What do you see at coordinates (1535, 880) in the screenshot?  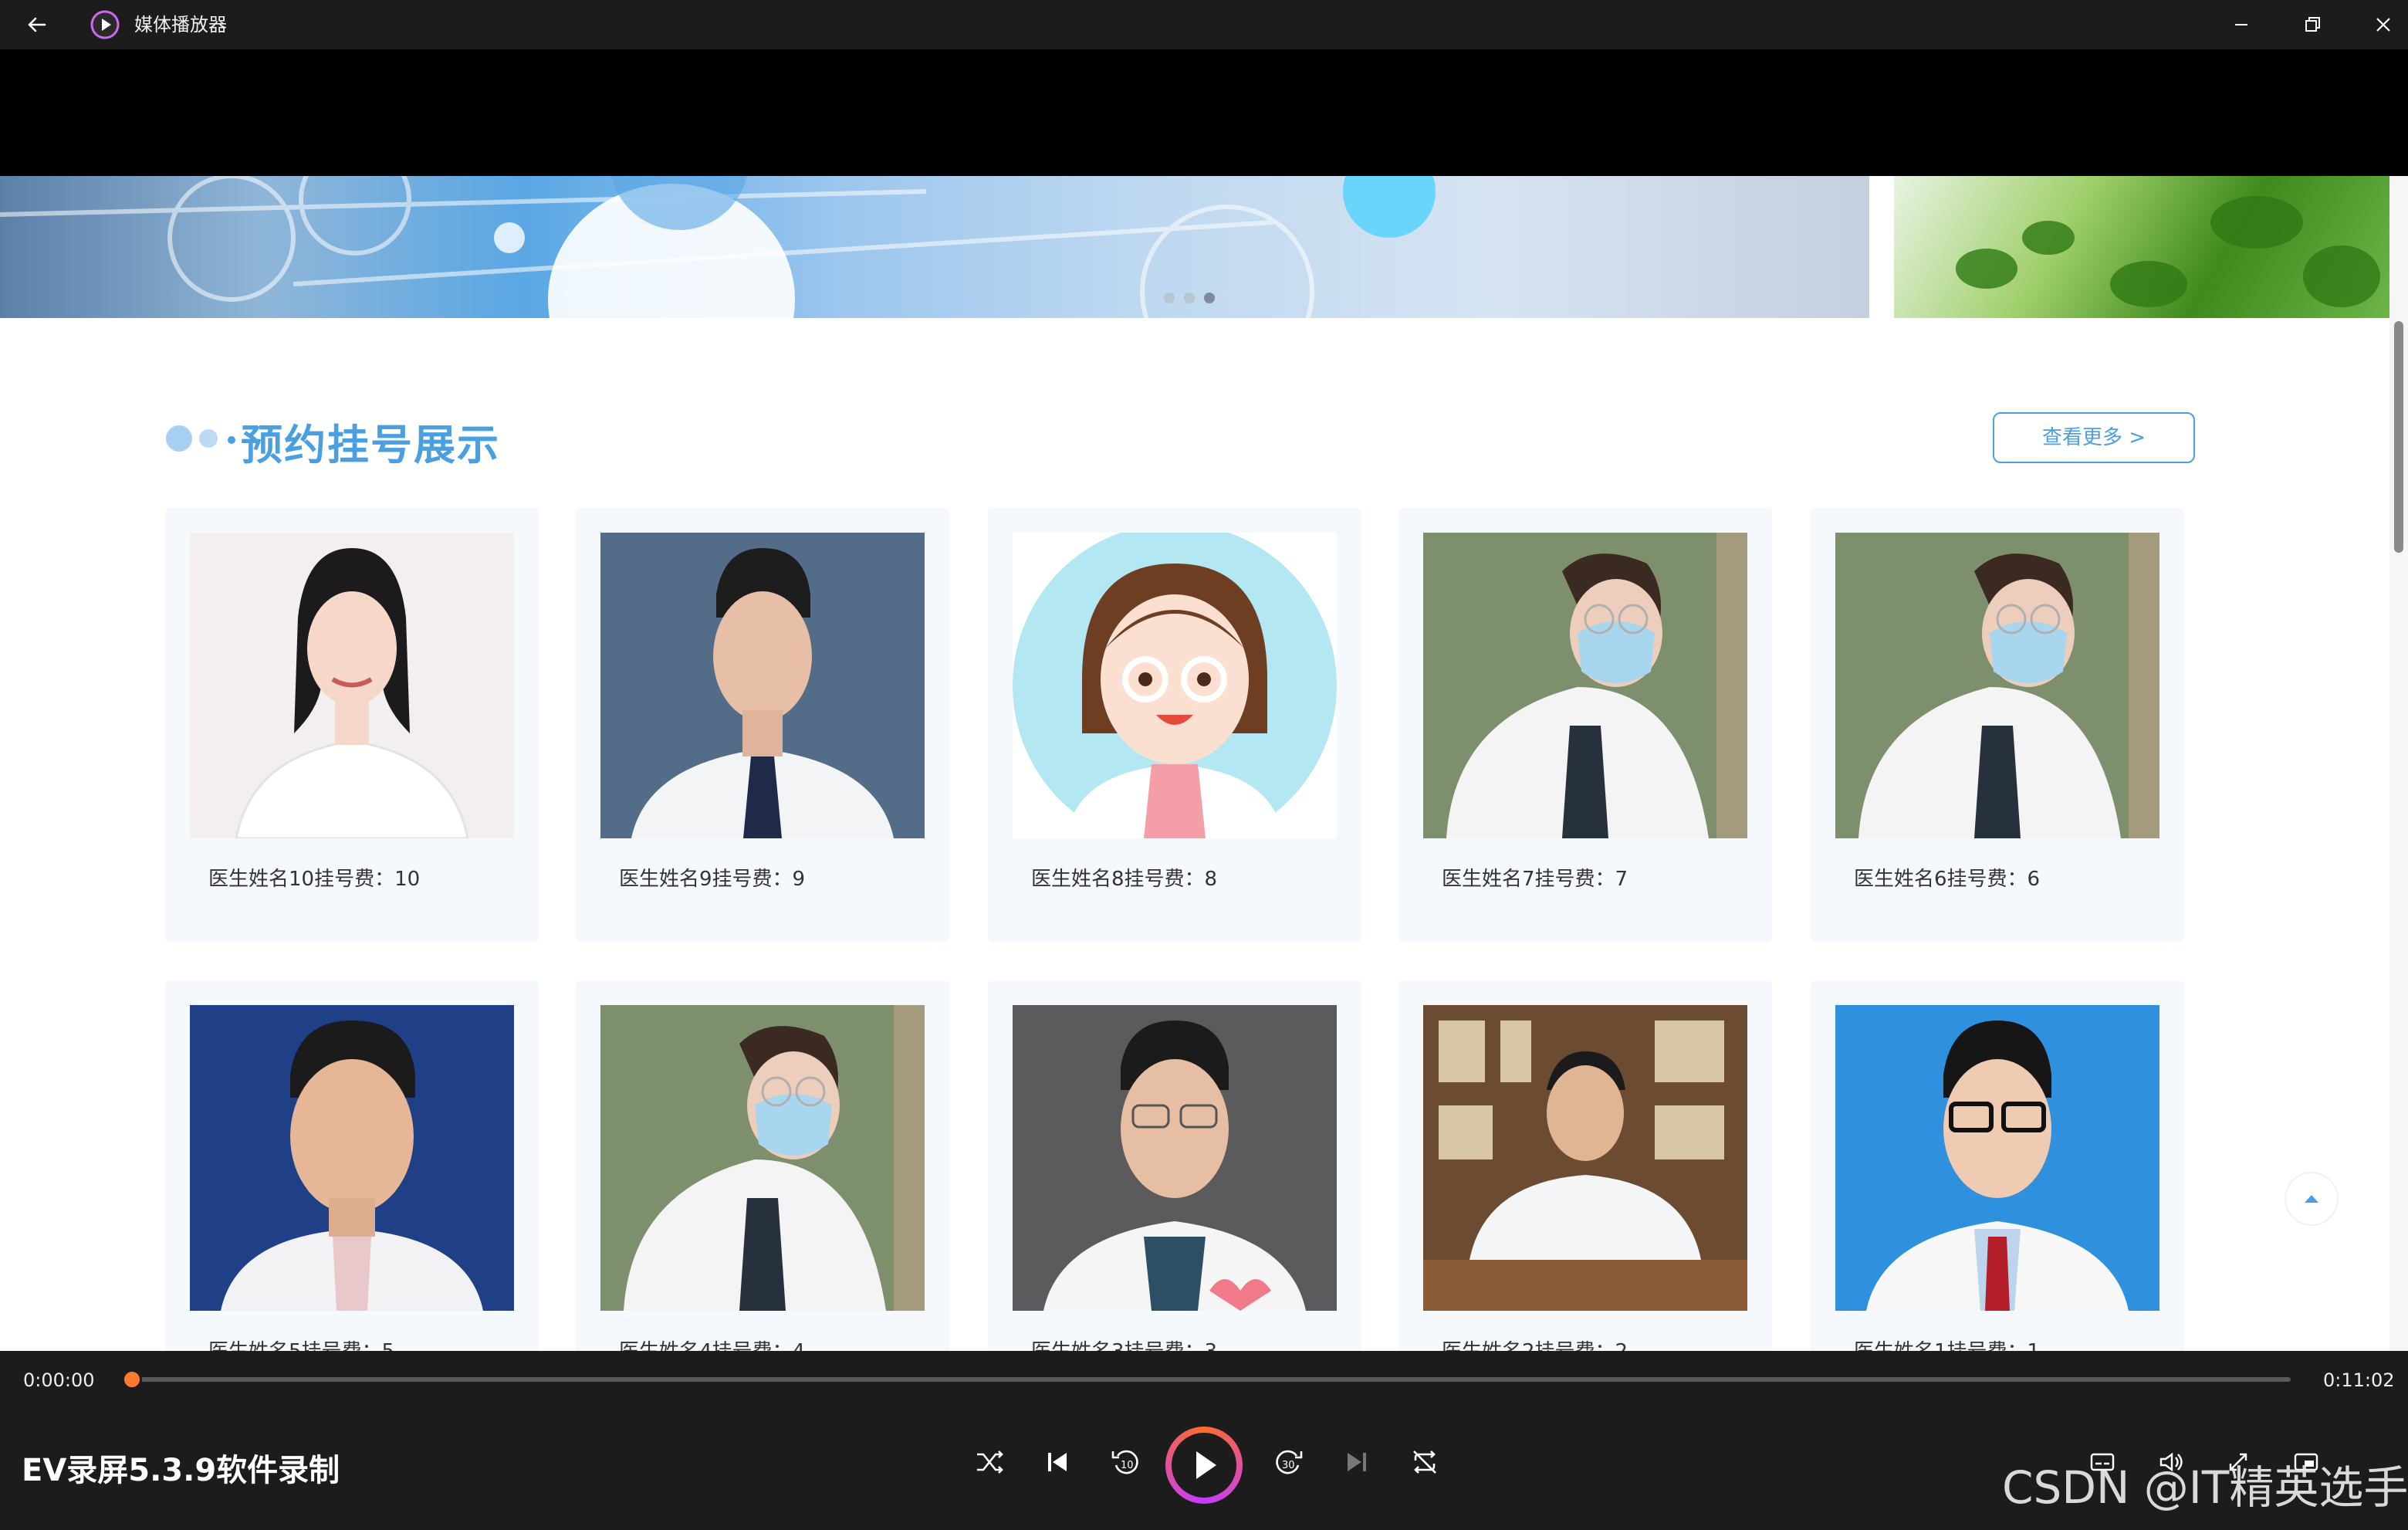 I see `doctor-caption: 医生姓名7挂号费：7` at bounding box center [1535, 880].